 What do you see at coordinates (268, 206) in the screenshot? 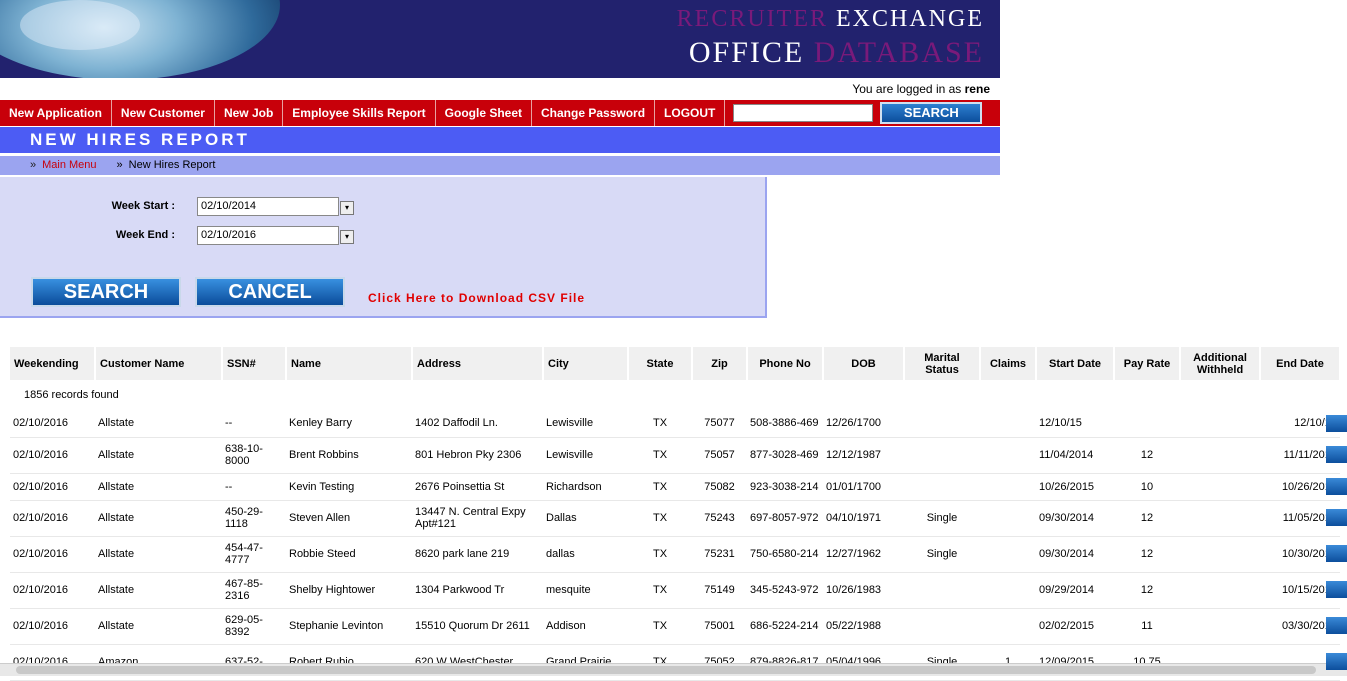
I see `week-start-input: 02/10/2014` at bounding box center [268, 206].